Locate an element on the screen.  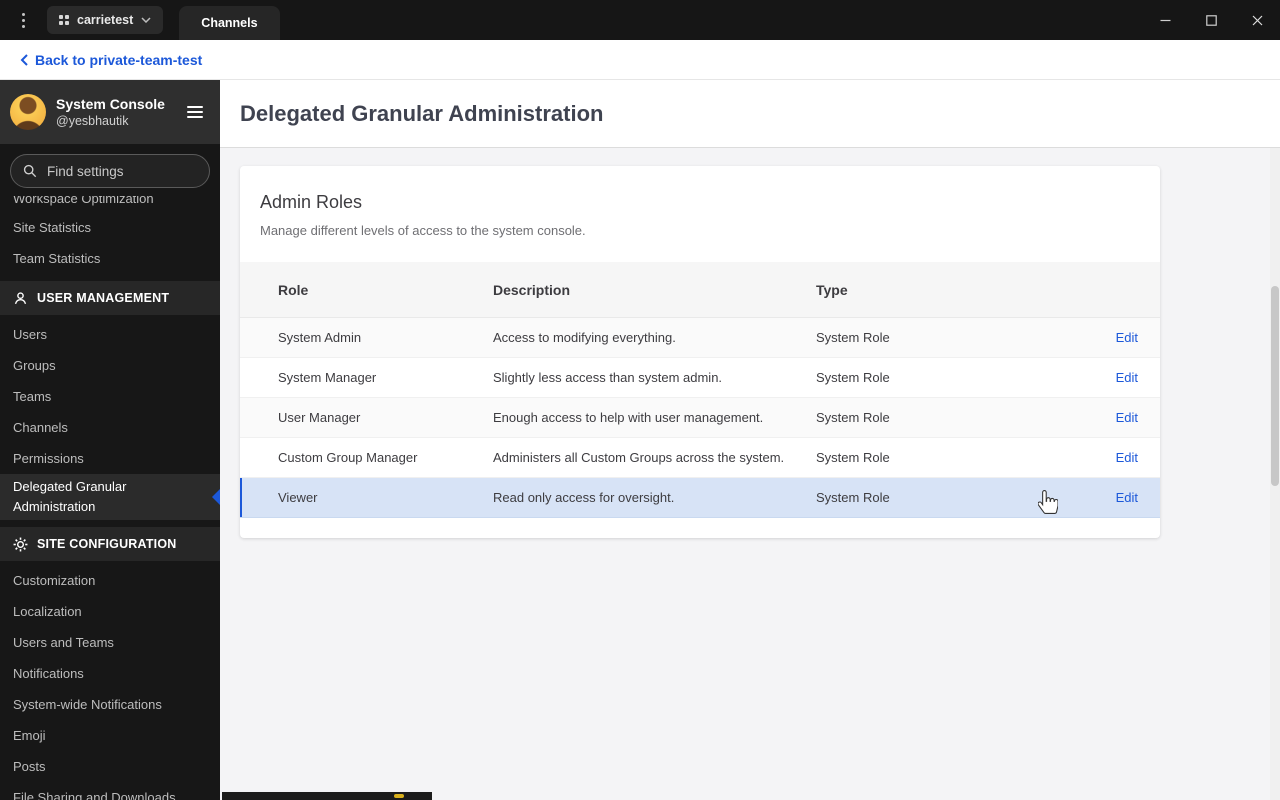
window-controls is located at coordinates (1211, 20).